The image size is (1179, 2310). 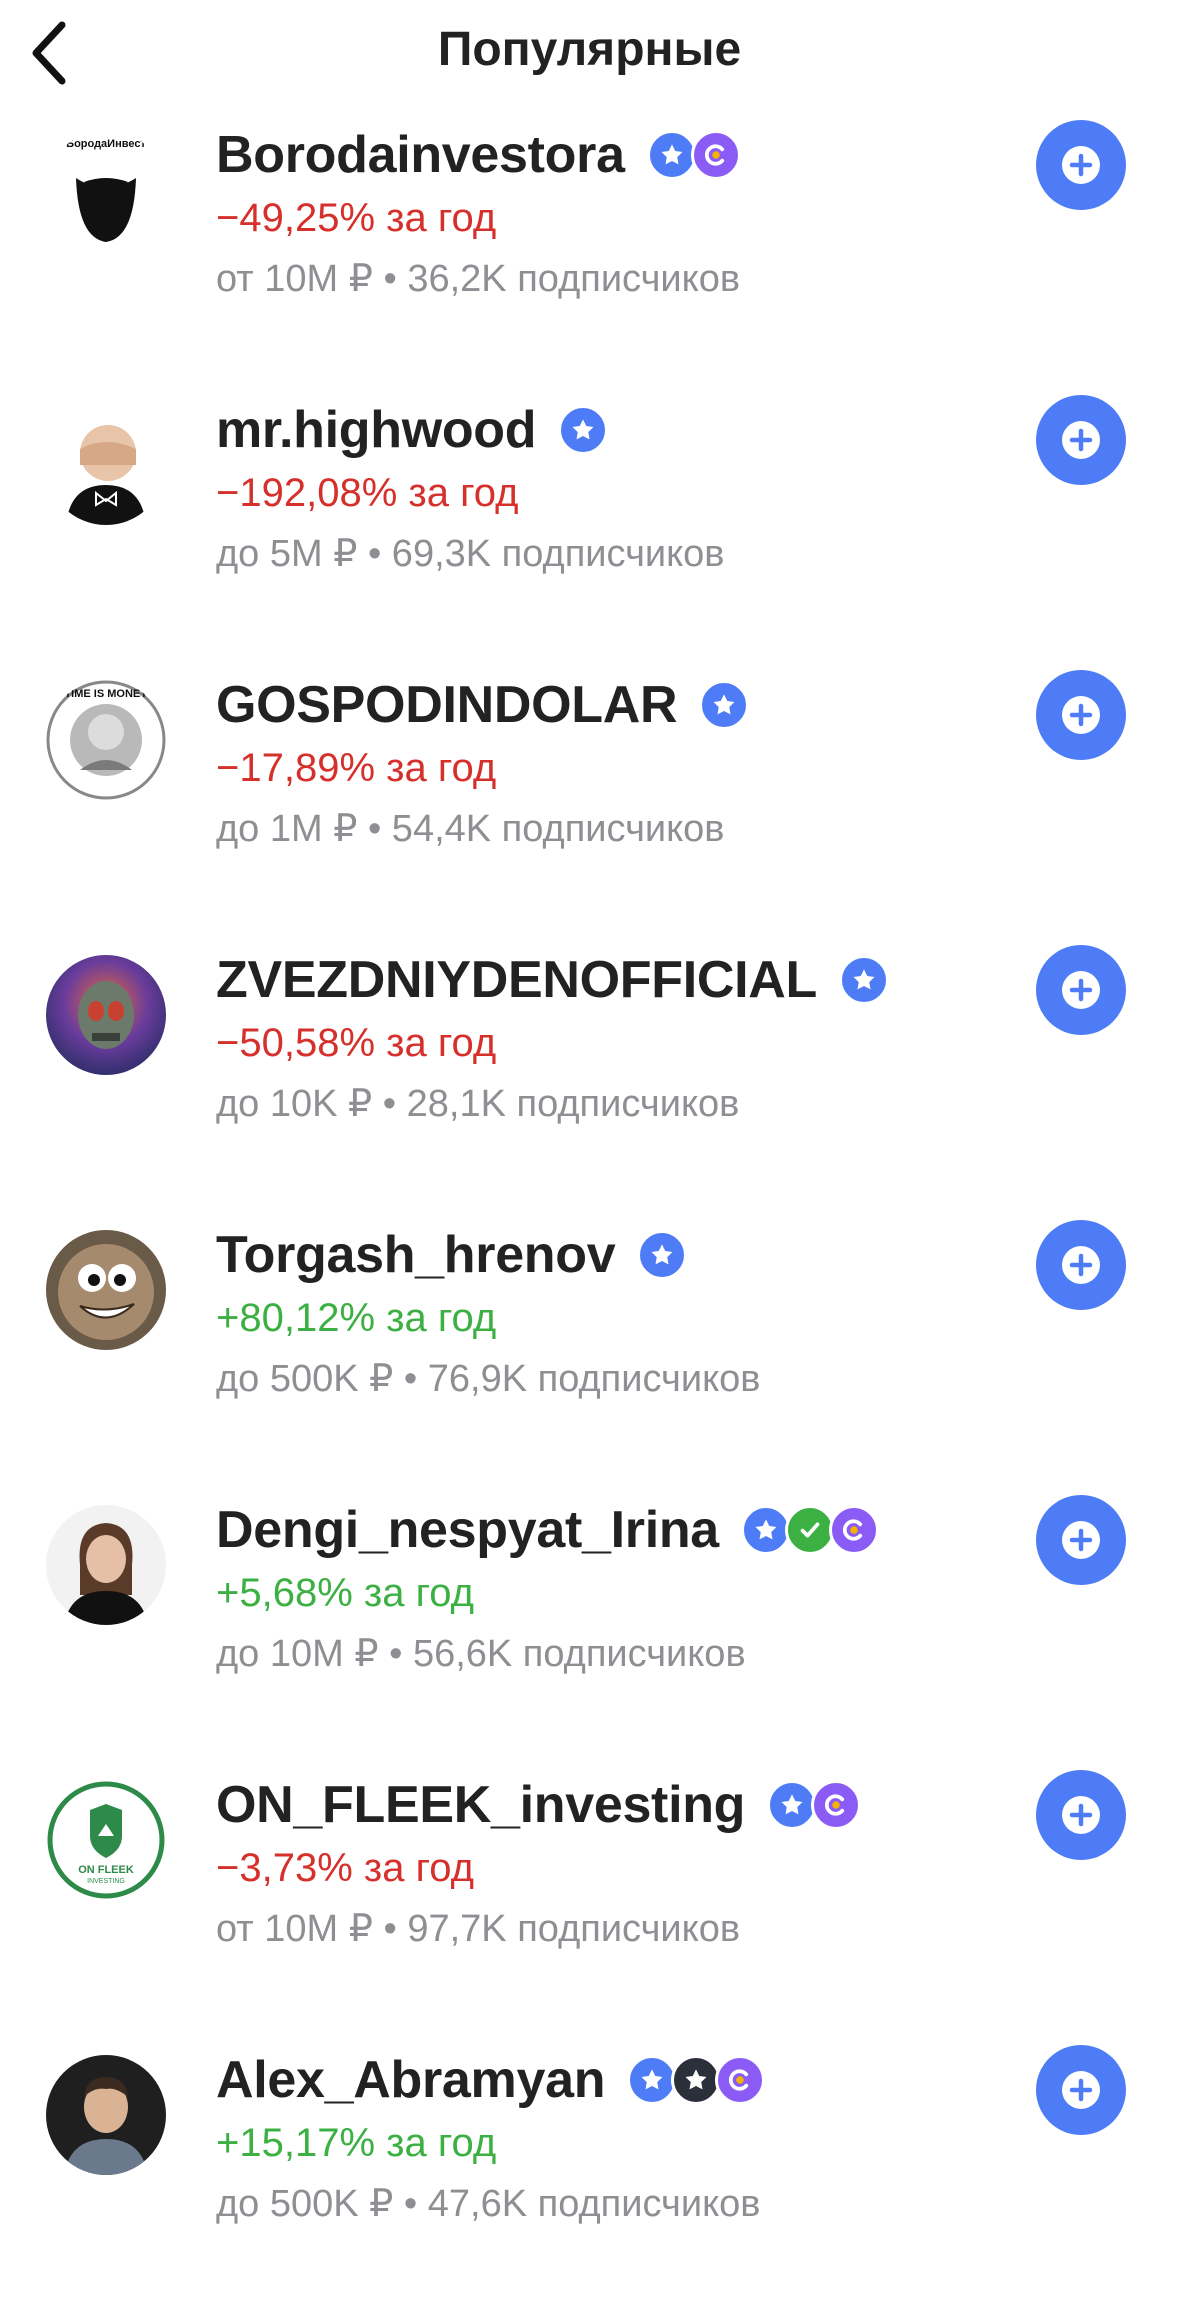 What do you see at coordinates (106, 1870) in the screenshot?
I see `avatar-text: ON FLEEK` at bounding box center [106, 1870].